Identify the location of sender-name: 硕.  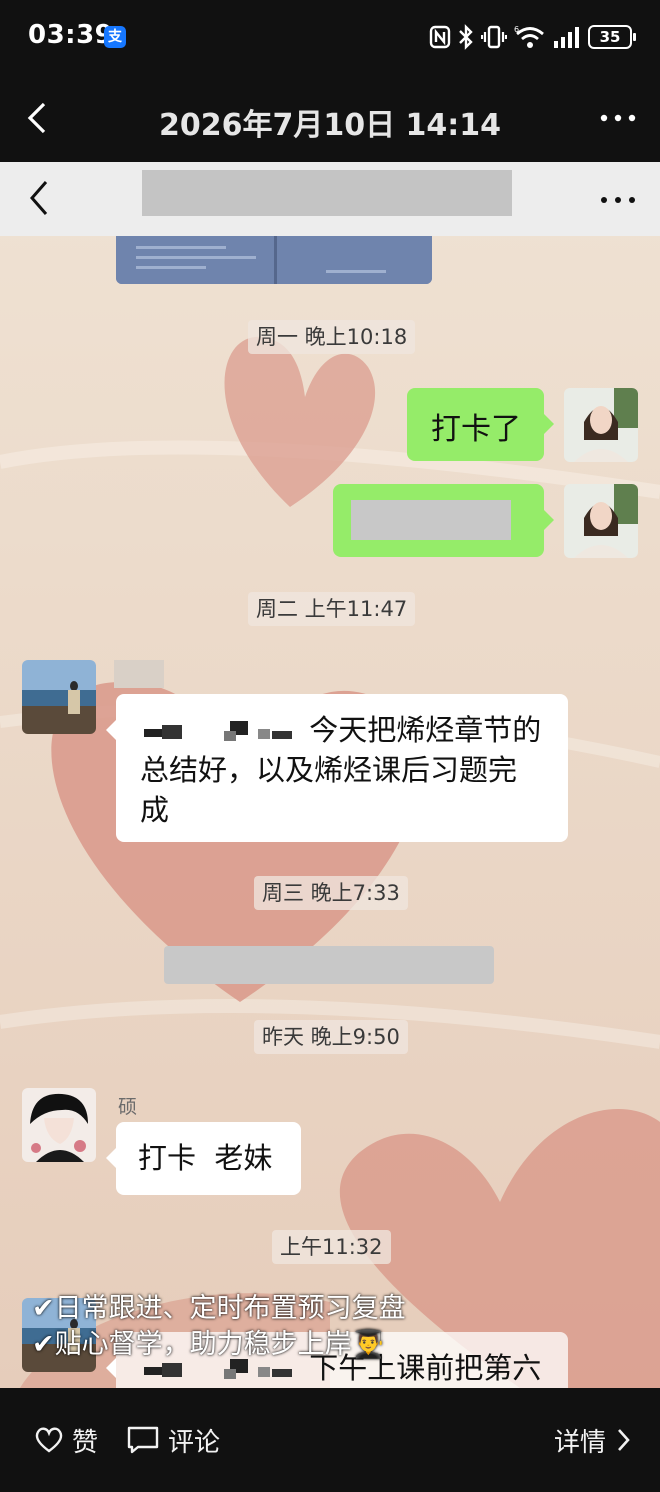
(128, 1107).